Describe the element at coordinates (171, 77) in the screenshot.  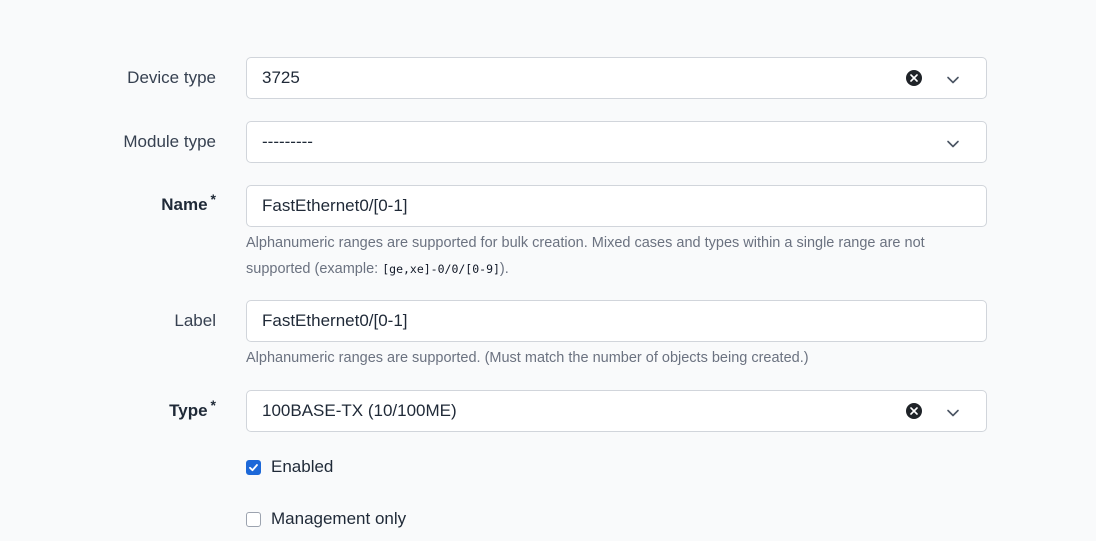
I see `device-type-label: Device type` at that location.